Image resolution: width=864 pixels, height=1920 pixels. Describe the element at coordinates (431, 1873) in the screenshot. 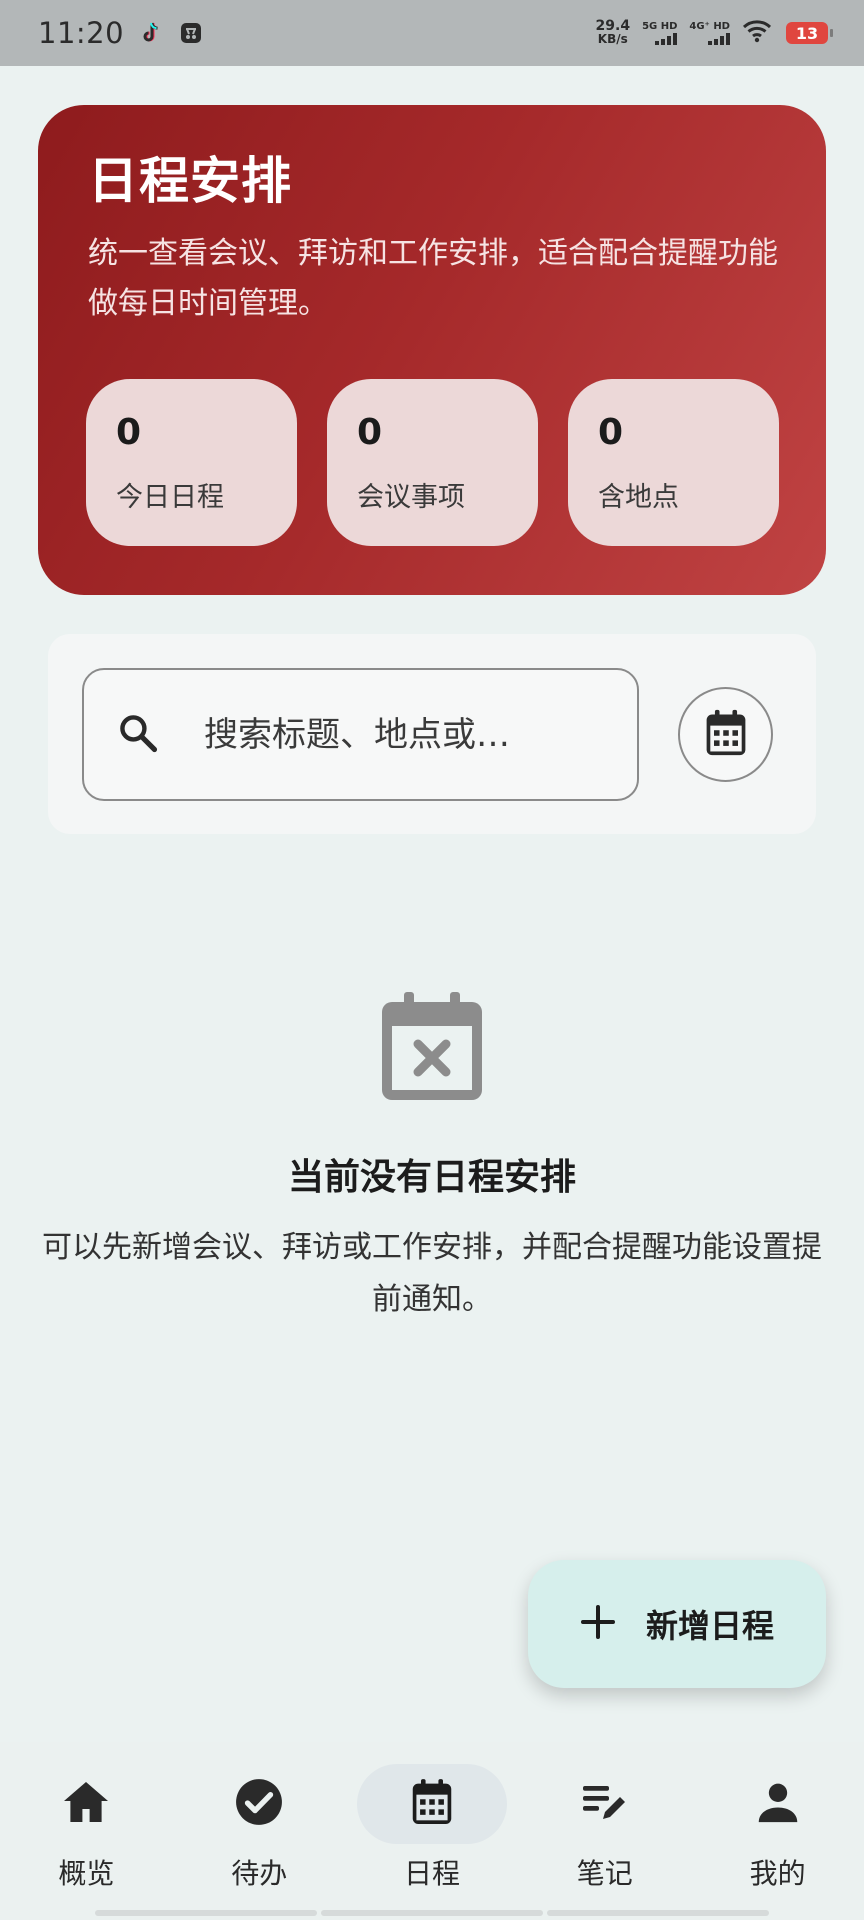

I see `nav-label: 日程` at that location.